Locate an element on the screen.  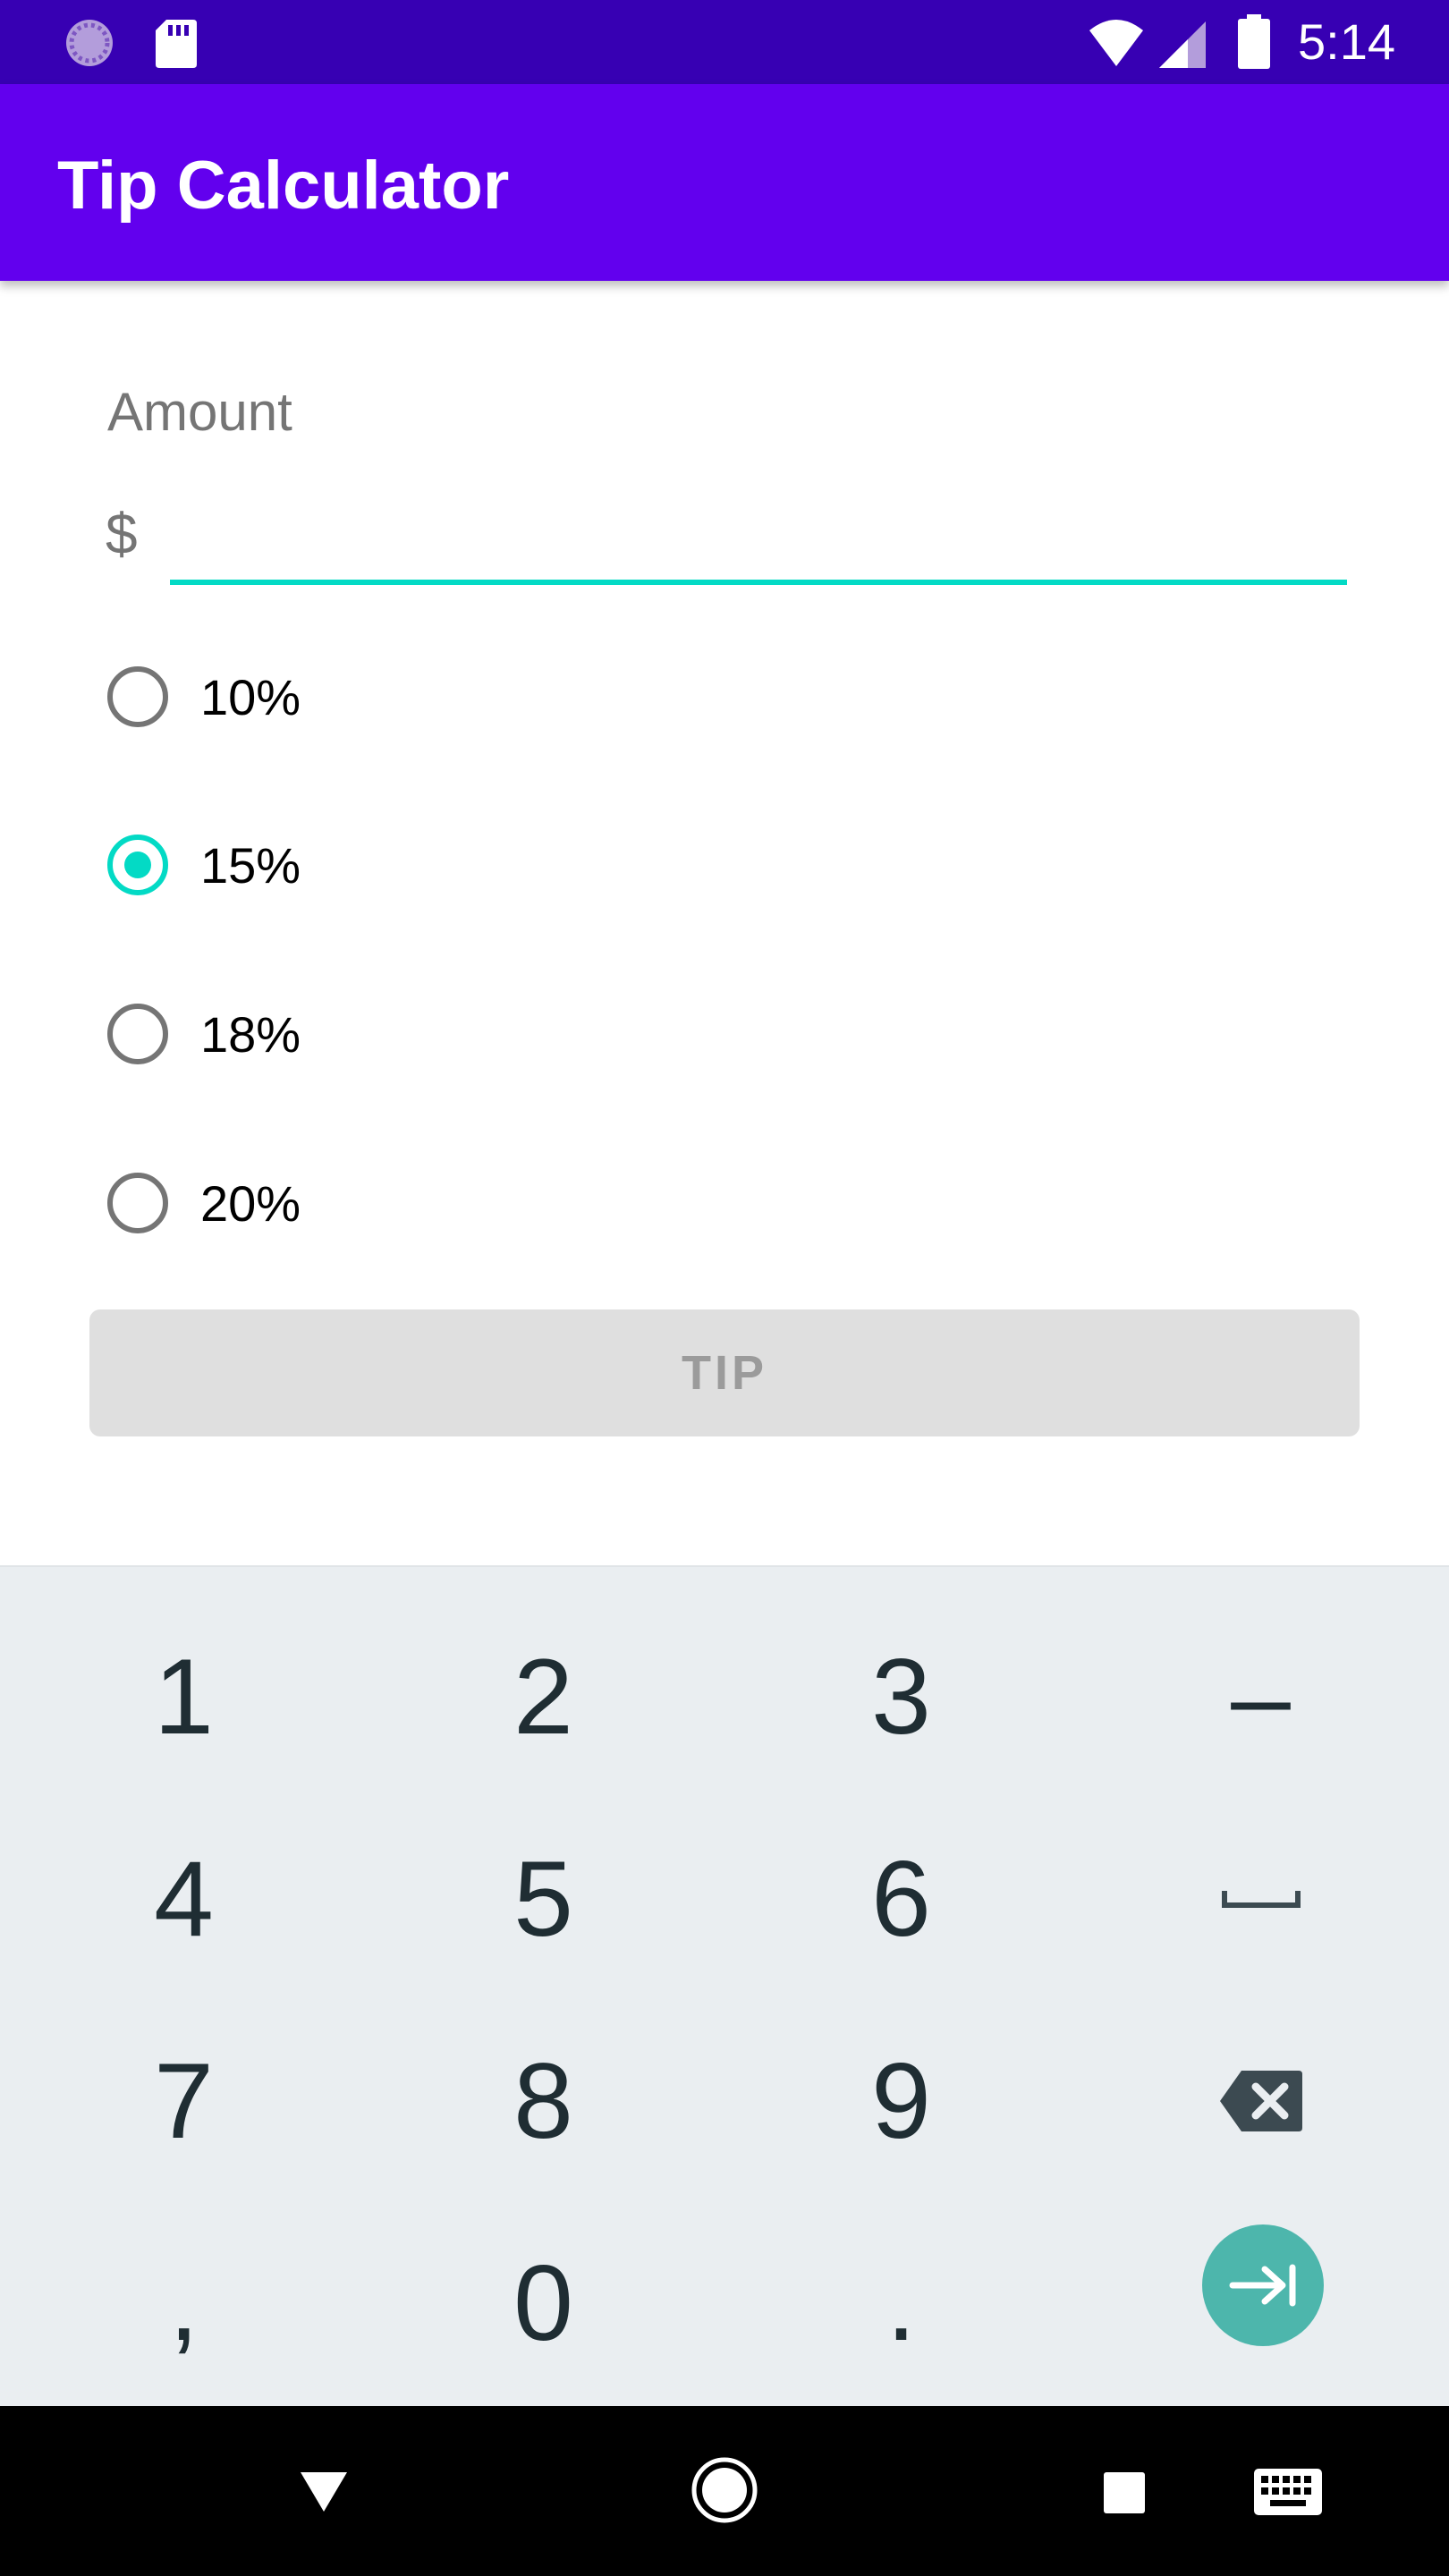
tip-option-15: 15% is located at coordinates (204, 865).